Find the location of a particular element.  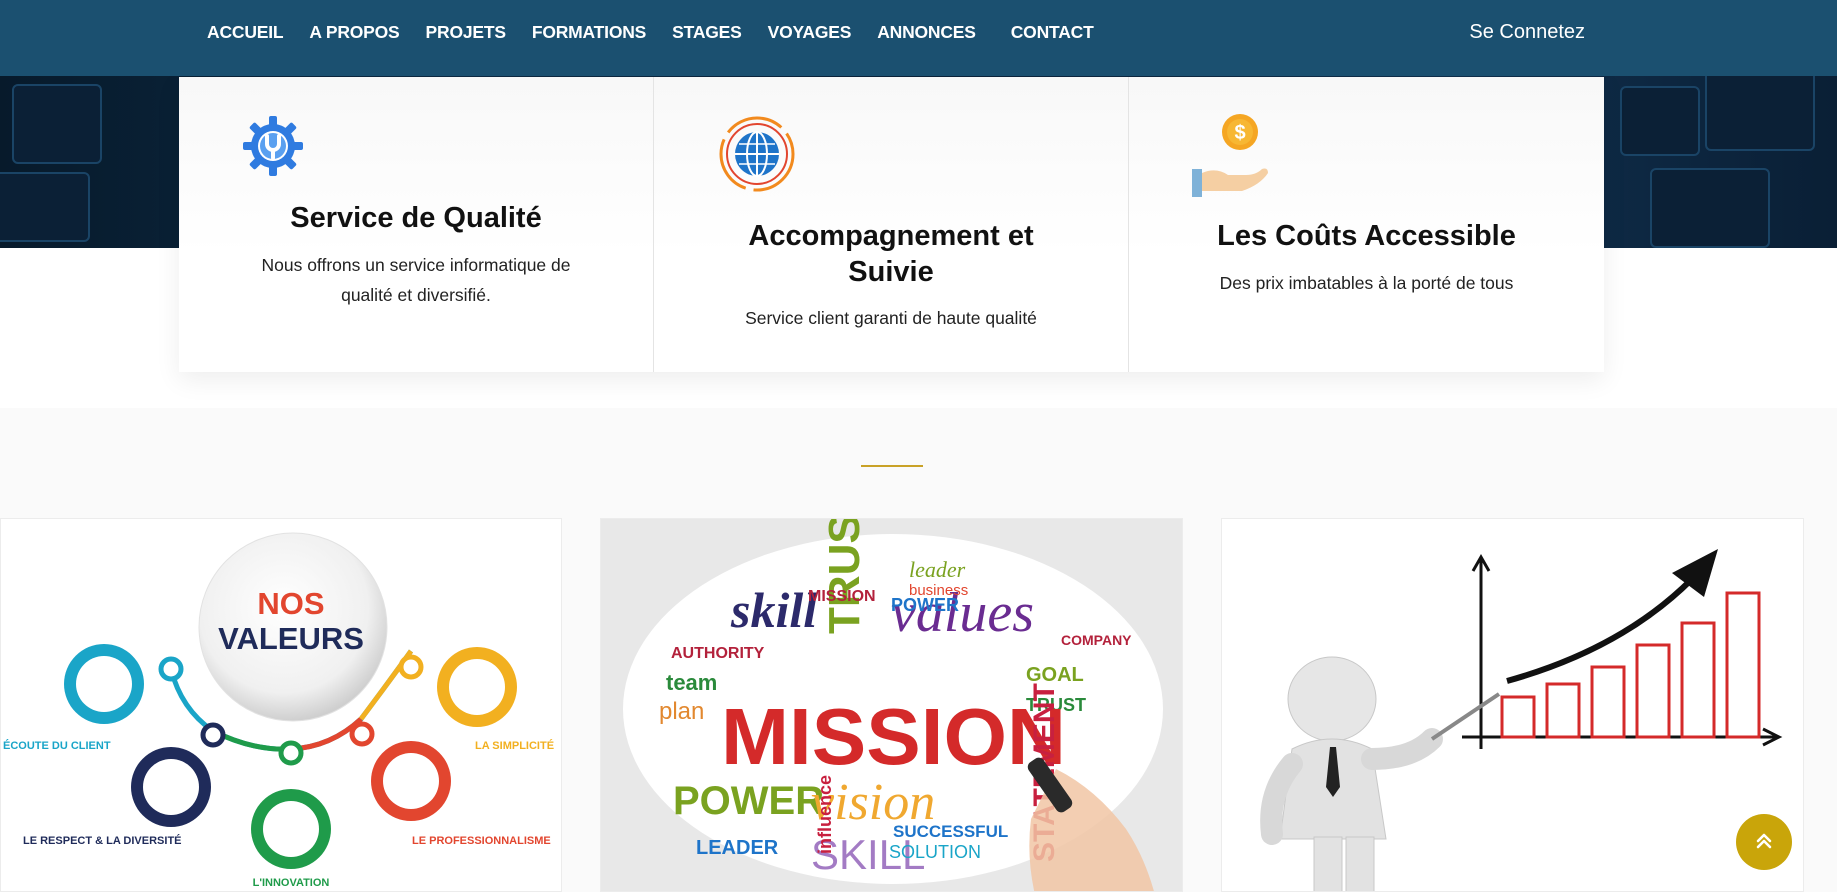

cloud-word: influence is located at coordinates (825, 814).